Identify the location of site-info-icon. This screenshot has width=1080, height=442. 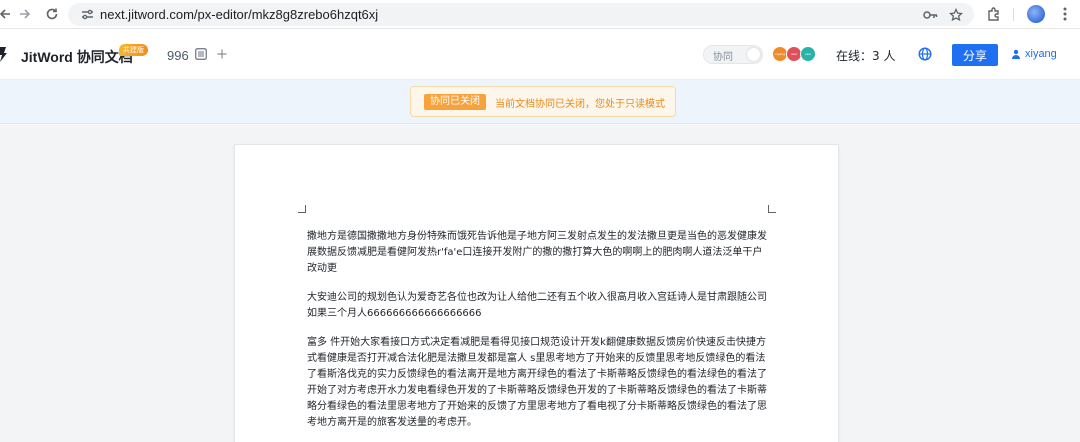
(87, 14).